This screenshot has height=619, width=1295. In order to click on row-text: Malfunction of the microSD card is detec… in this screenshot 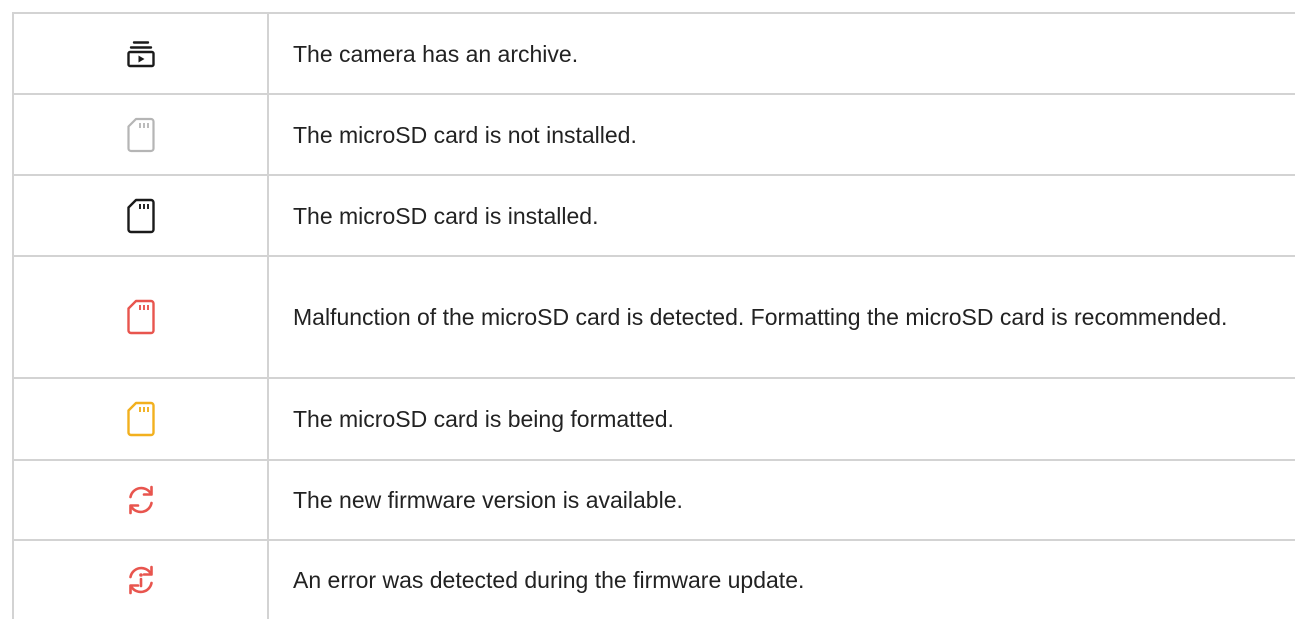, I will do `click(760, 317)`.